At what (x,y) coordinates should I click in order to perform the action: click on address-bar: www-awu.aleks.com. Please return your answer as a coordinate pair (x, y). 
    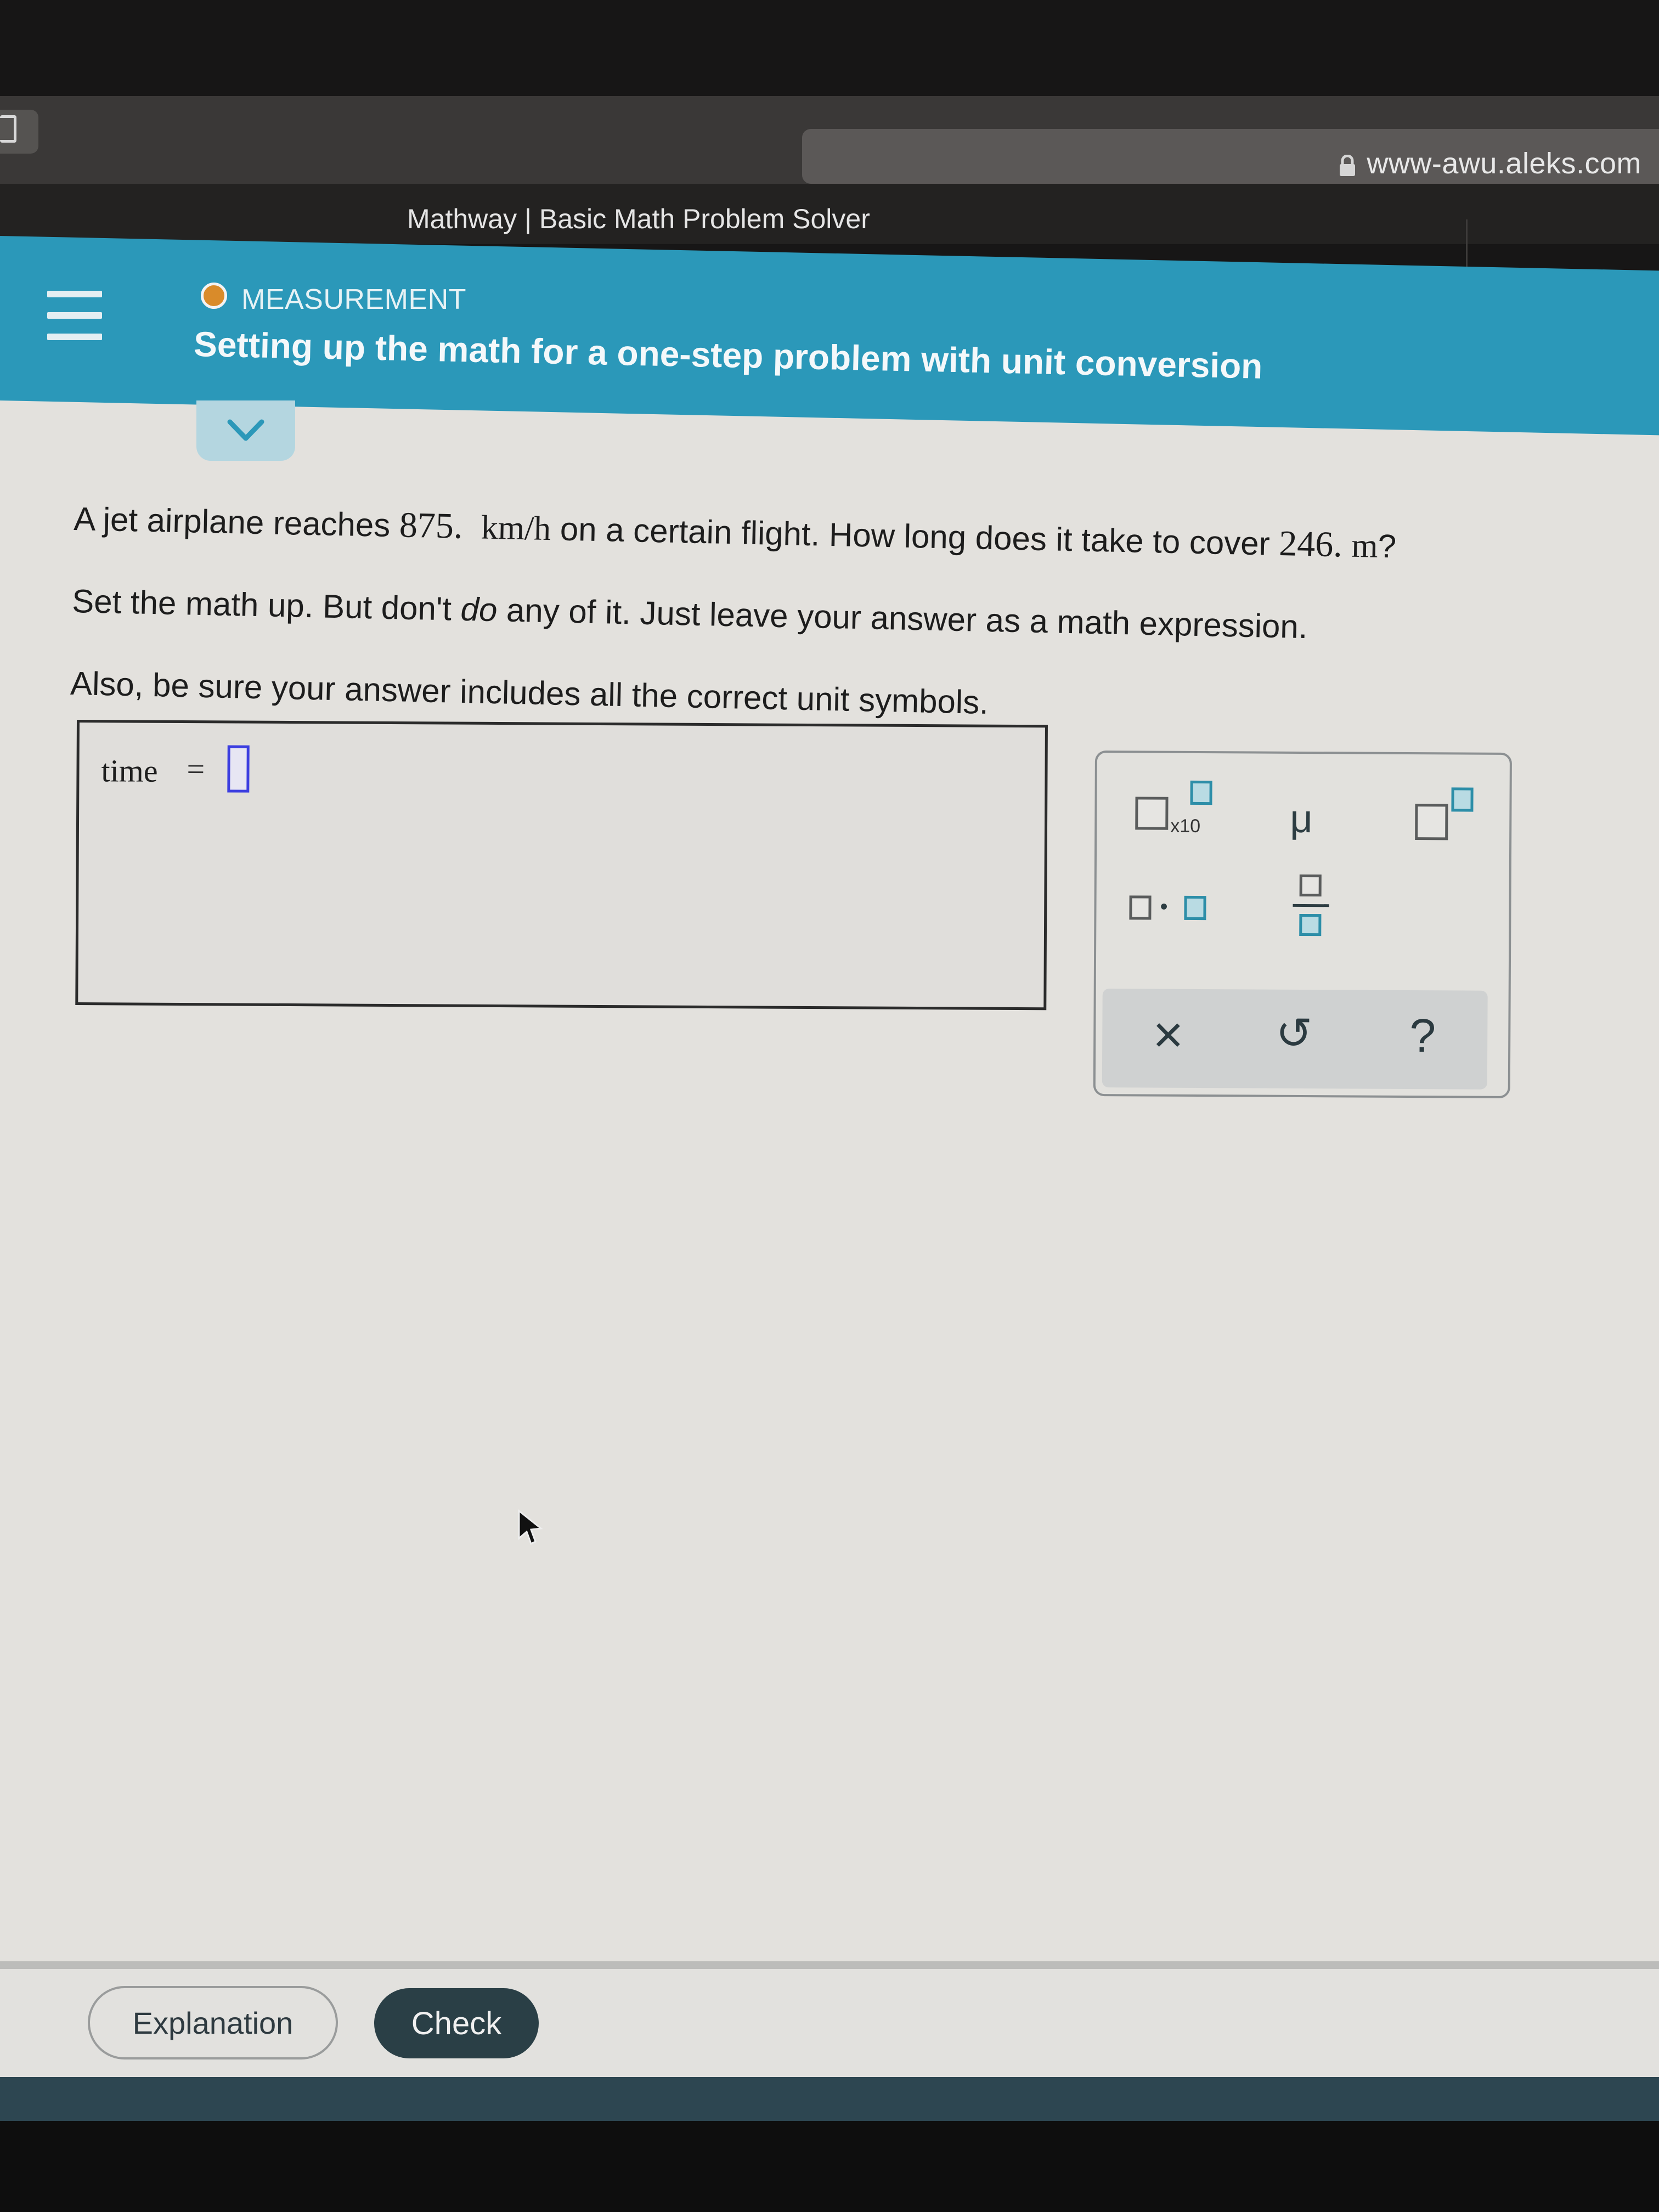
    Looking at the image, I should click on (1231, 156).